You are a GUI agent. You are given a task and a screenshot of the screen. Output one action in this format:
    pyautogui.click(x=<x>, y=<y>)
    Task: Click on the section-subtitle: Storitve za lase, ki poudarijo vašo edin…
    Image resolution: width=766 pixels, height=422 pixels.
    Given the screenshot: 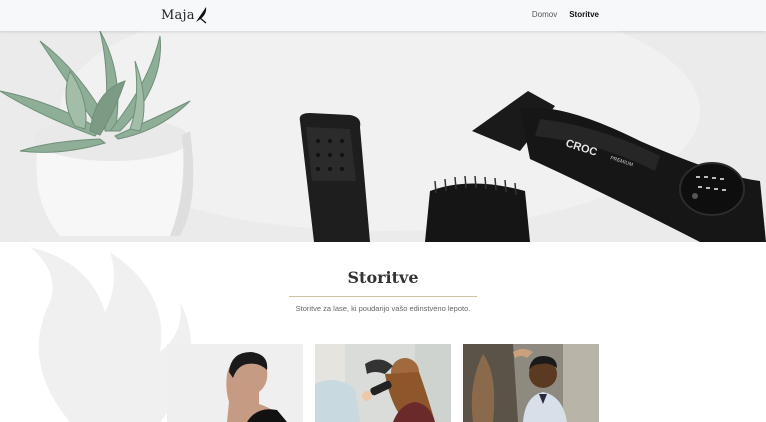 What is the action you would take?
    pyautogui.click(x=383, y=308)
    